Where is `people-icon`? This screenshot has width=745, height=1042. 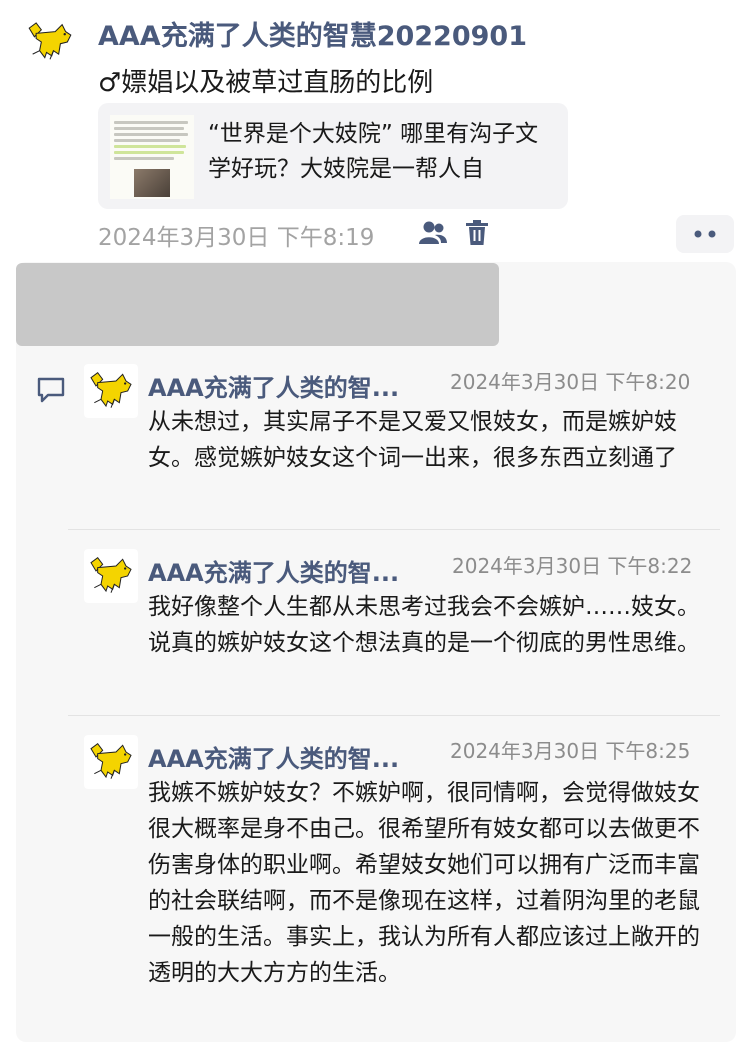
people-icon is located at coordinates (433, 233).